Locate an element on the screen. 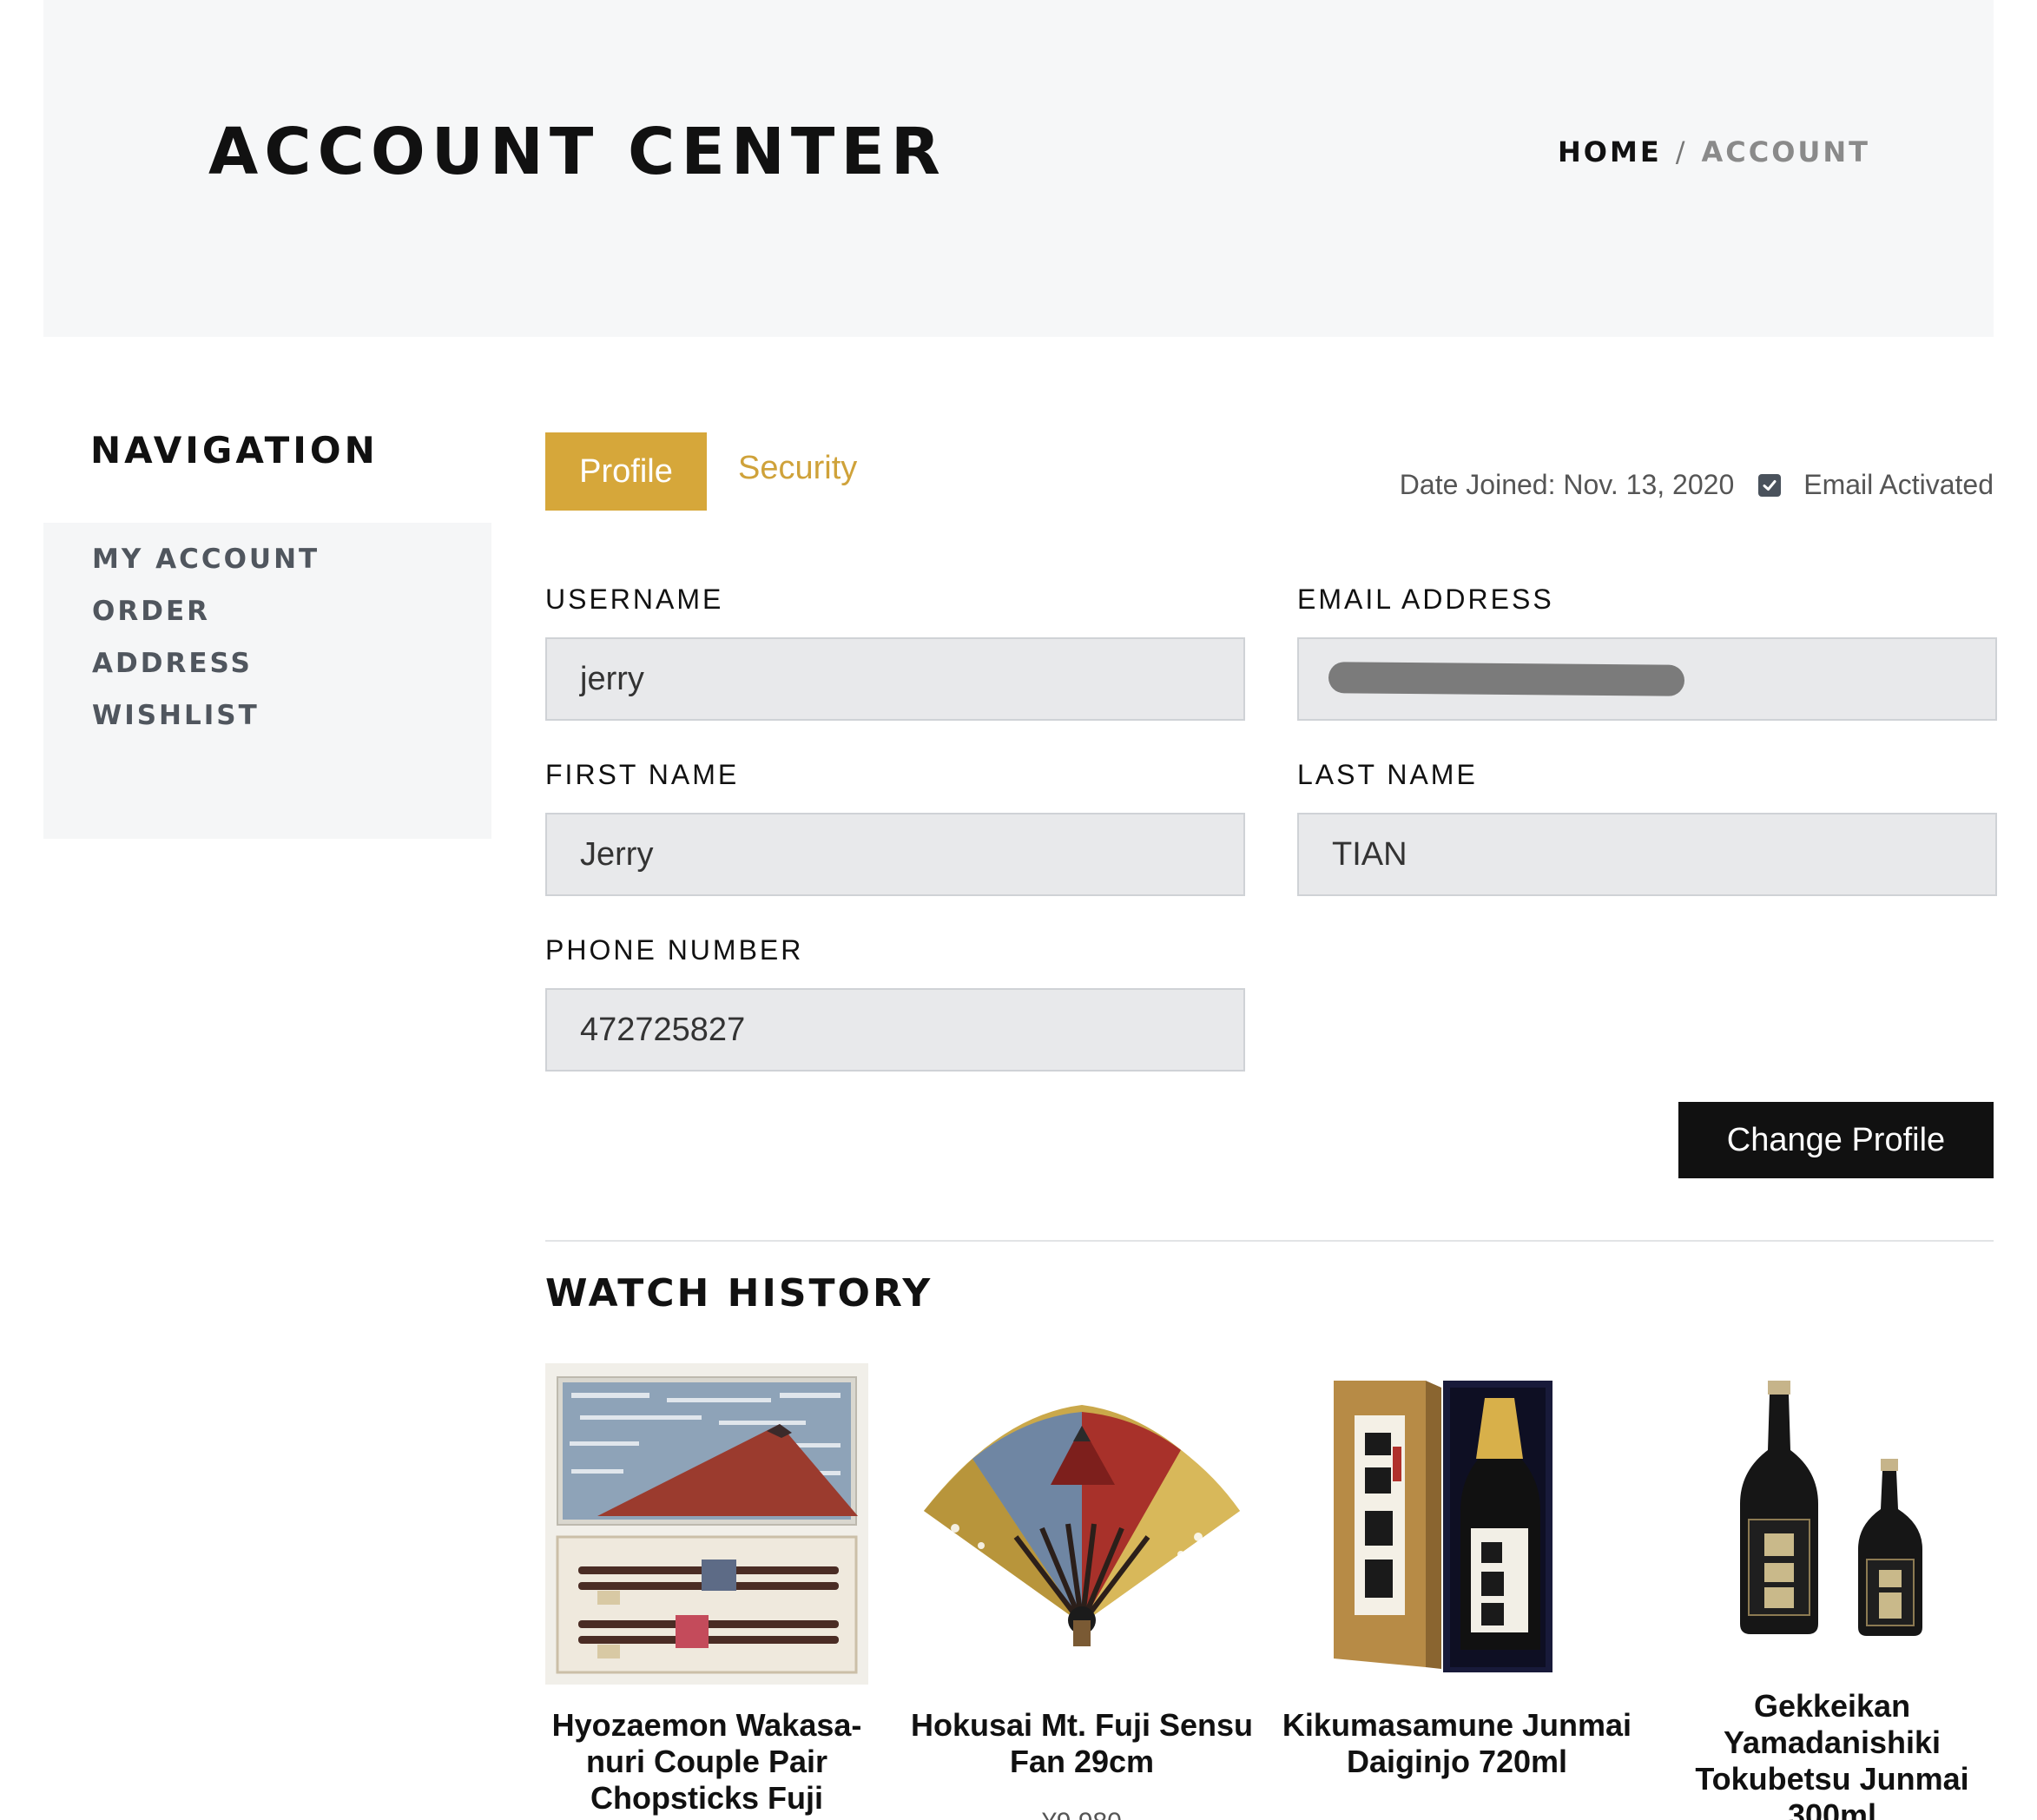 The width and height of the screenshot is (2037, 1820). phone-label: PHONE NUMBER is located at coordinates (674, 950).